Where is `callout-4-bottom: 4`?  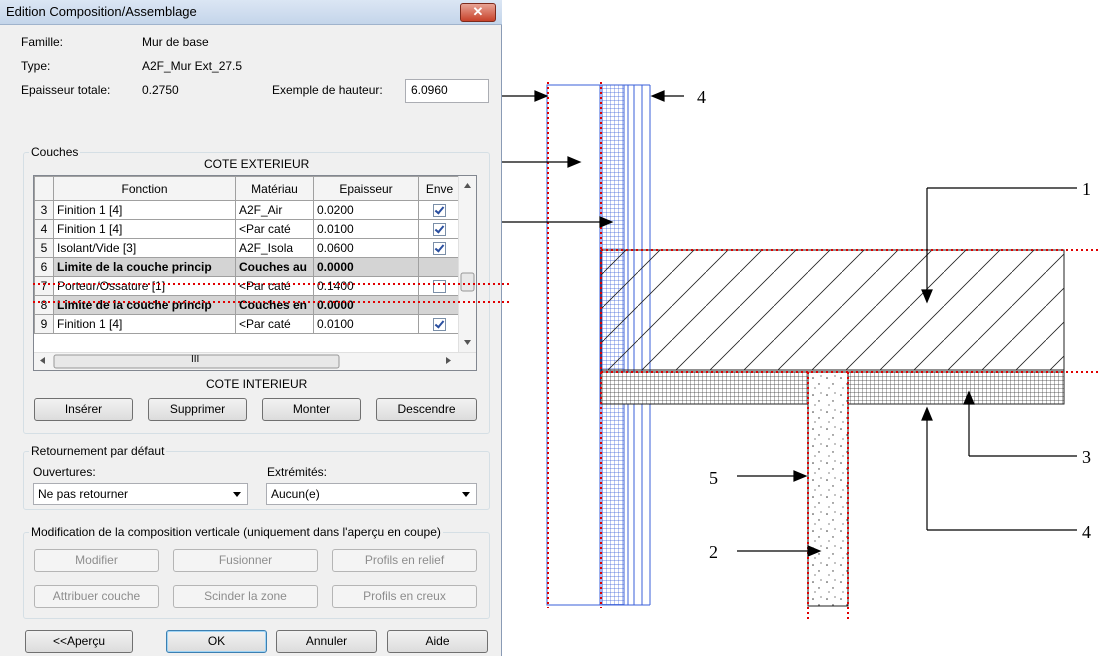
callout-4-bottom: 4 is located at coordinates (1086, 532).